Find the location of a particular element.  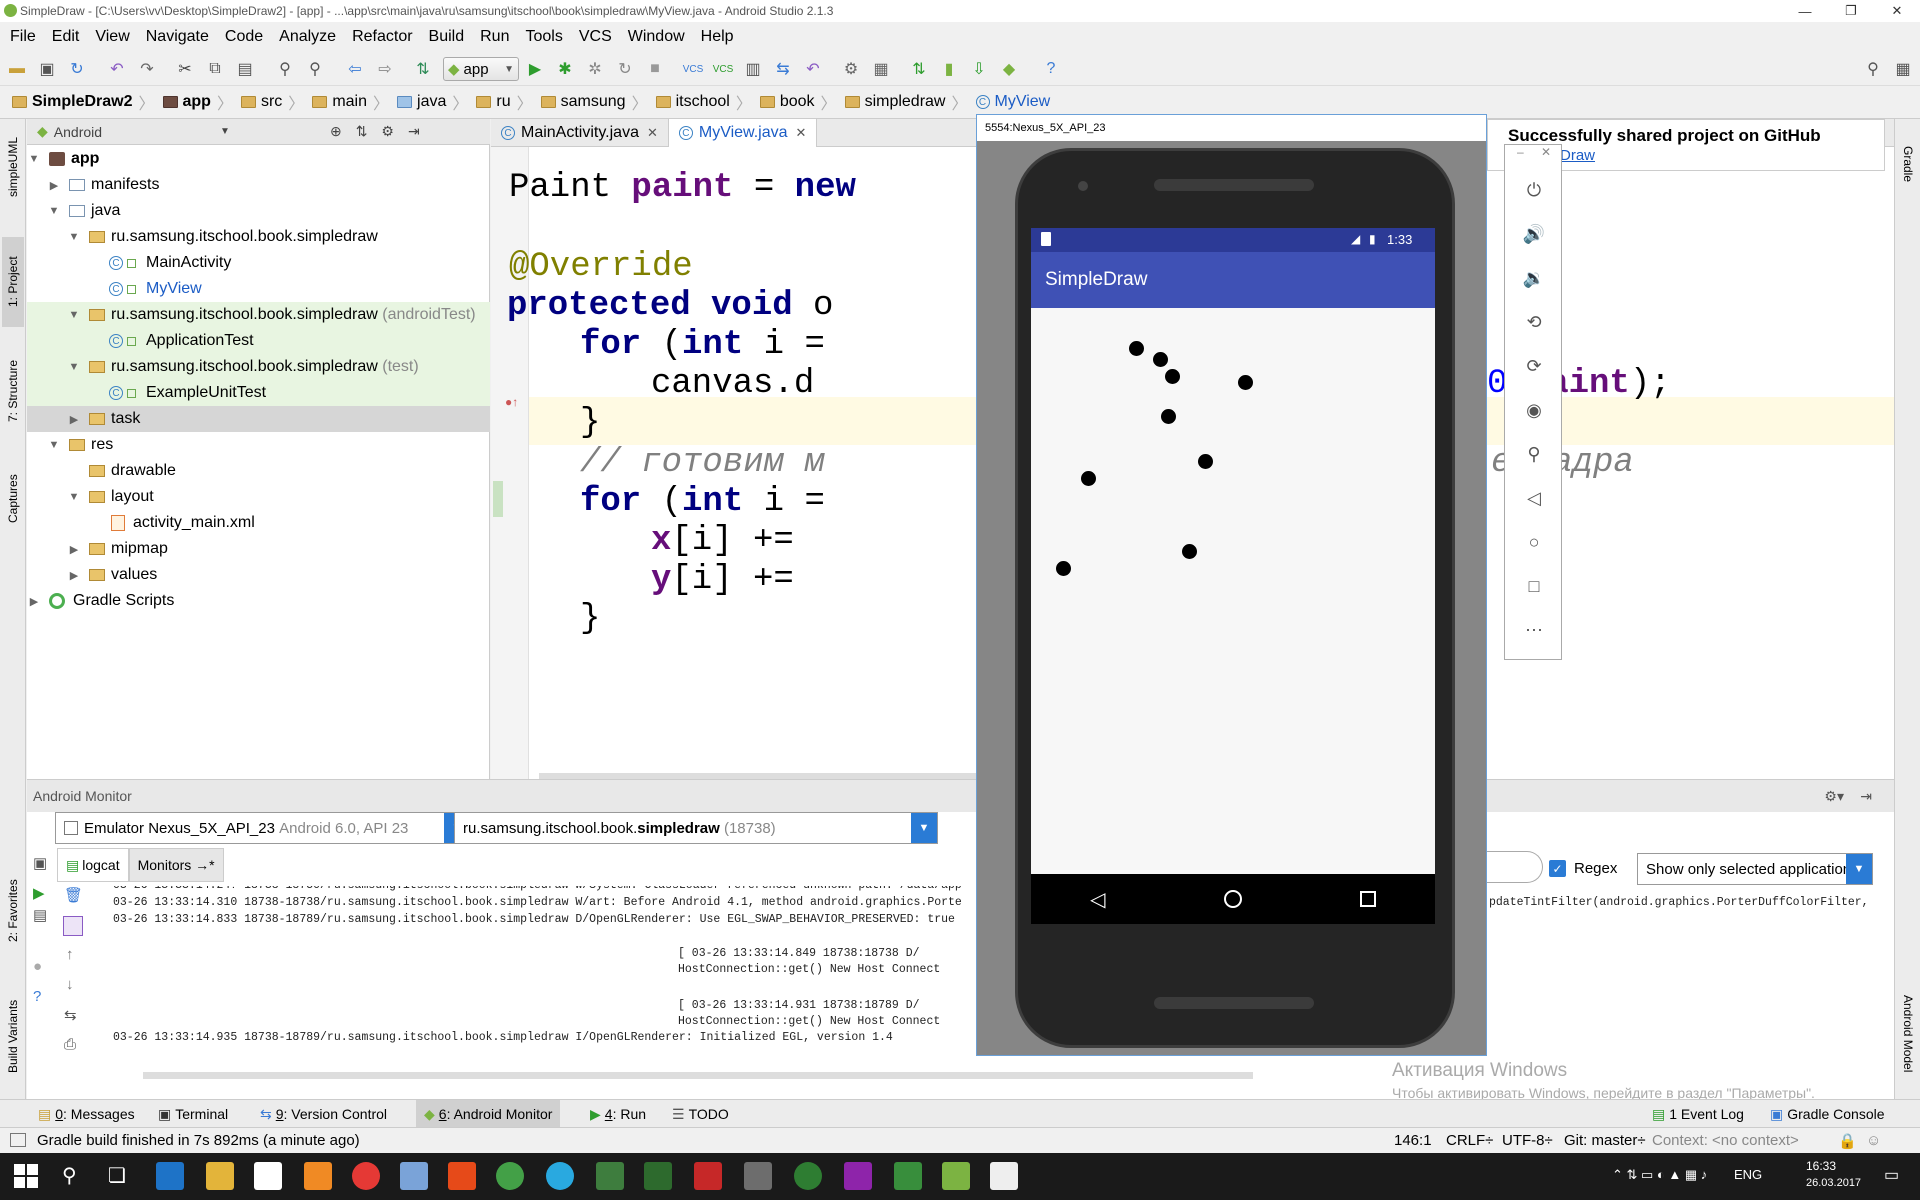

paste-icon: ▤ is located at coordinates (245, 69).